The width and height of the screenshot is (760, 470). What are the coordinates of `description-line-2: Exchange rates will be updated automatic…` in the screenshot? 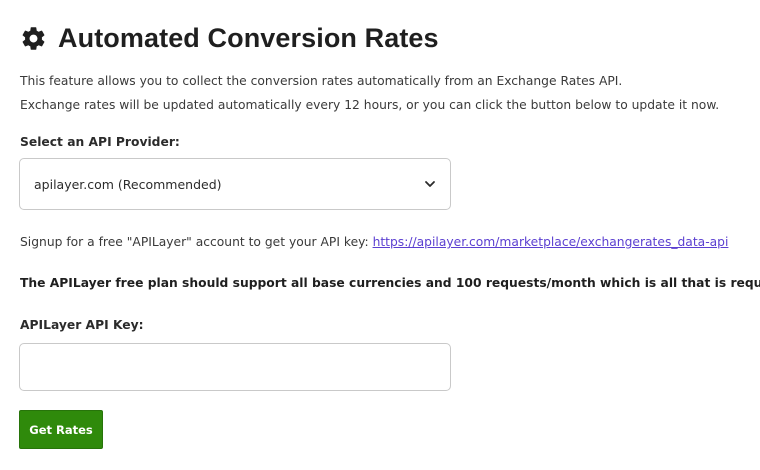 It's located at (370, 105).